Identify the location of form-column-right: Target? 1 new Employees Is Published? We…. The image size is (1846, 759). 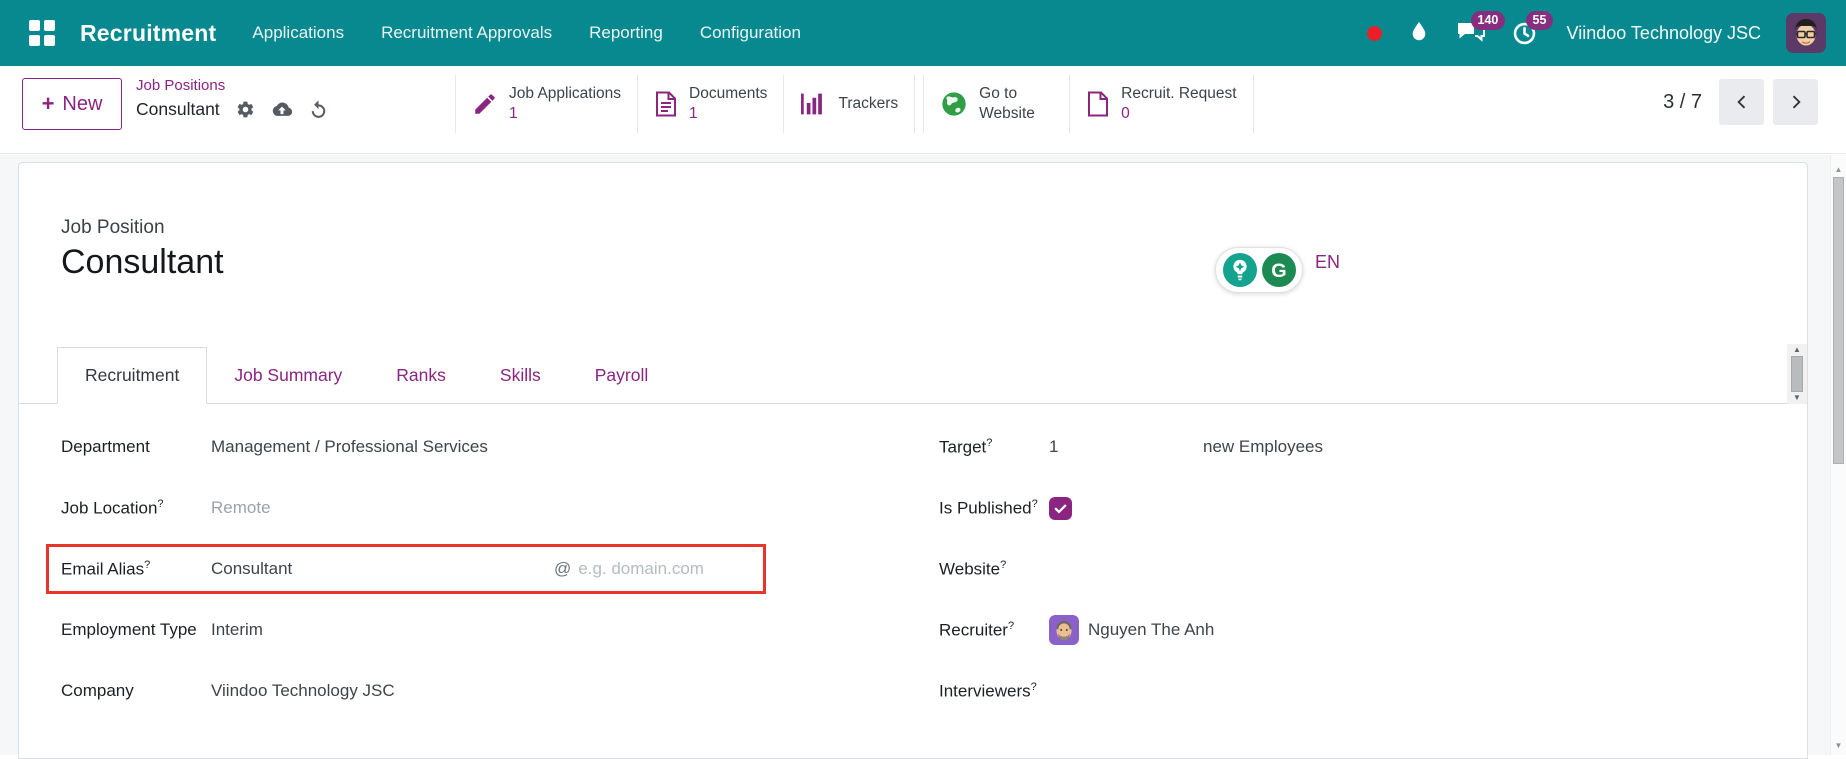
(1269, 577).